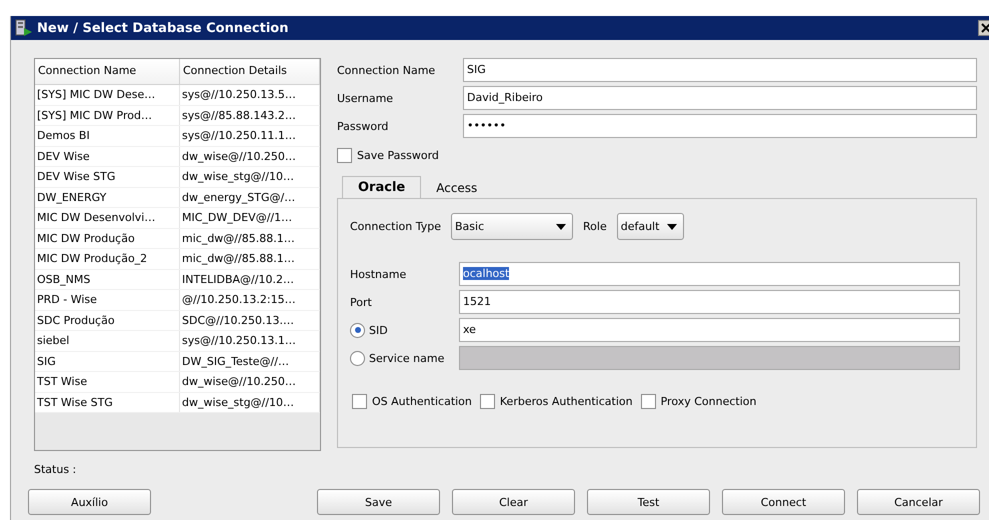  Describe the element at coordinates (357, 330) in the screenshot. I see `radio-button` at that location.